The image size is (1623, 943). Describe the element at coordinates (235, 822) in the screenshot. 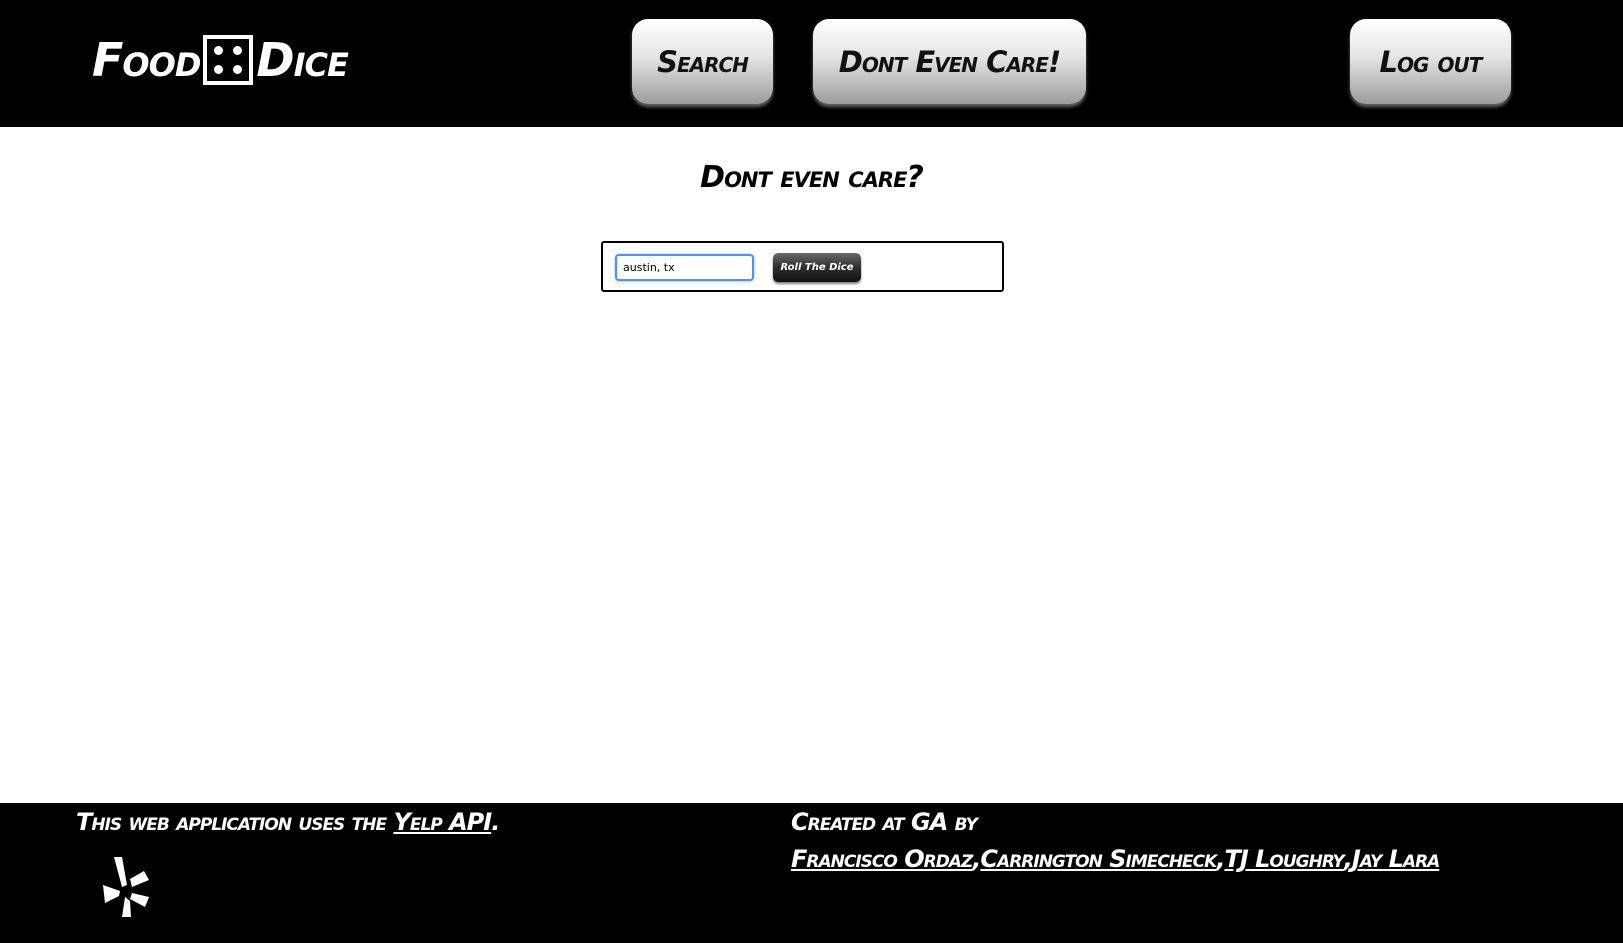

I see `yelp-attribution-prefix: This web application uses the` at that location.